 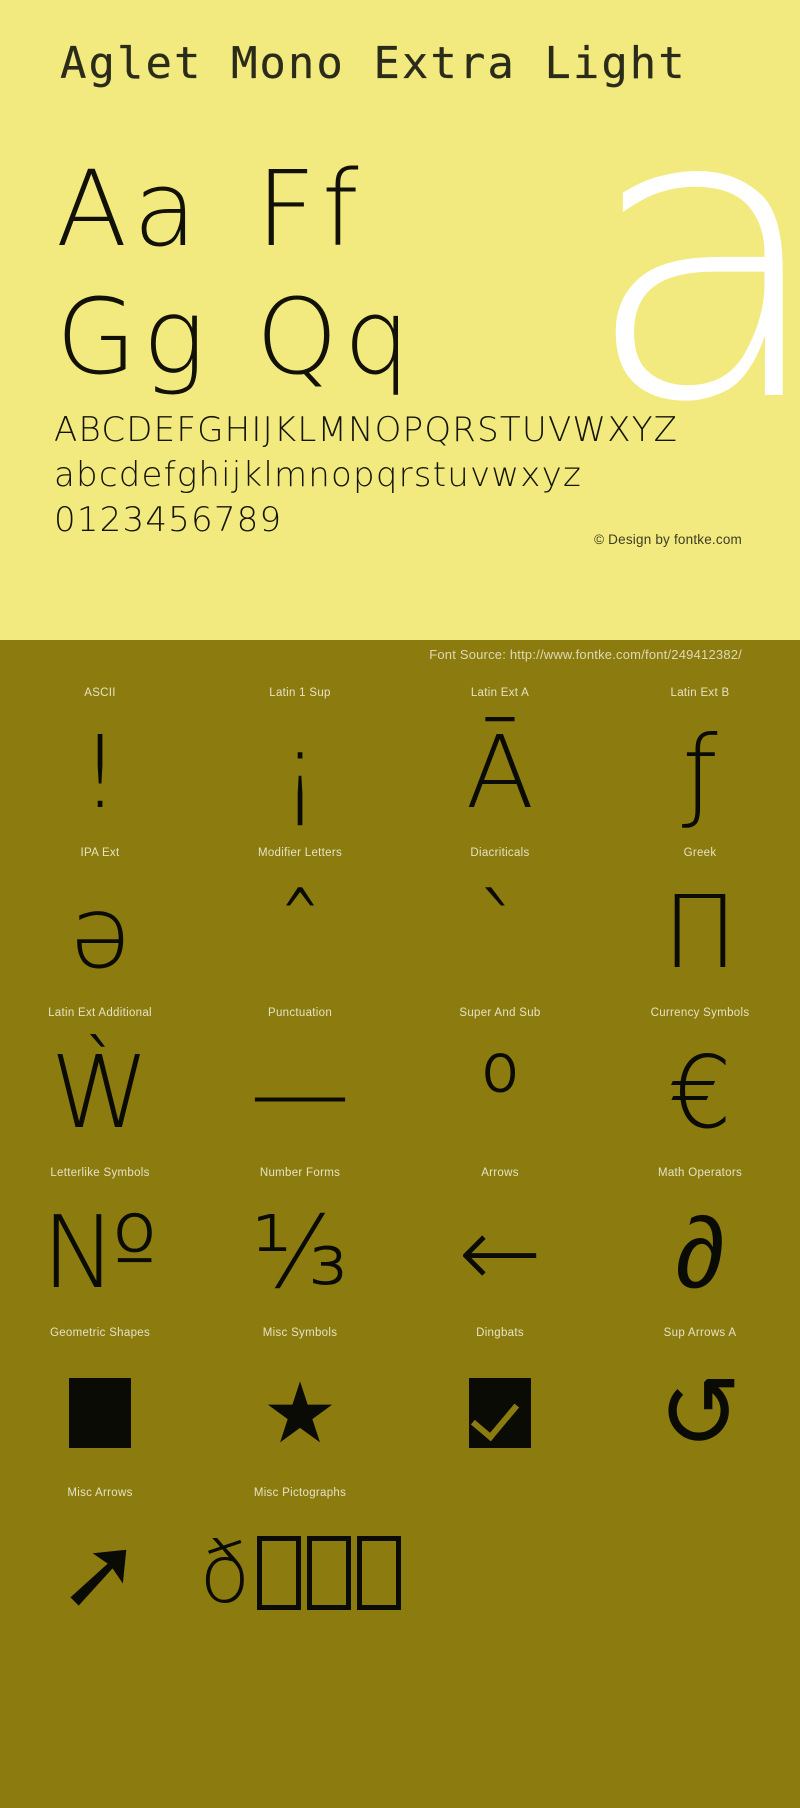 I want to click on glyph-cell-math-operators: Math Operators ∂, so click(x=700, y=1246).